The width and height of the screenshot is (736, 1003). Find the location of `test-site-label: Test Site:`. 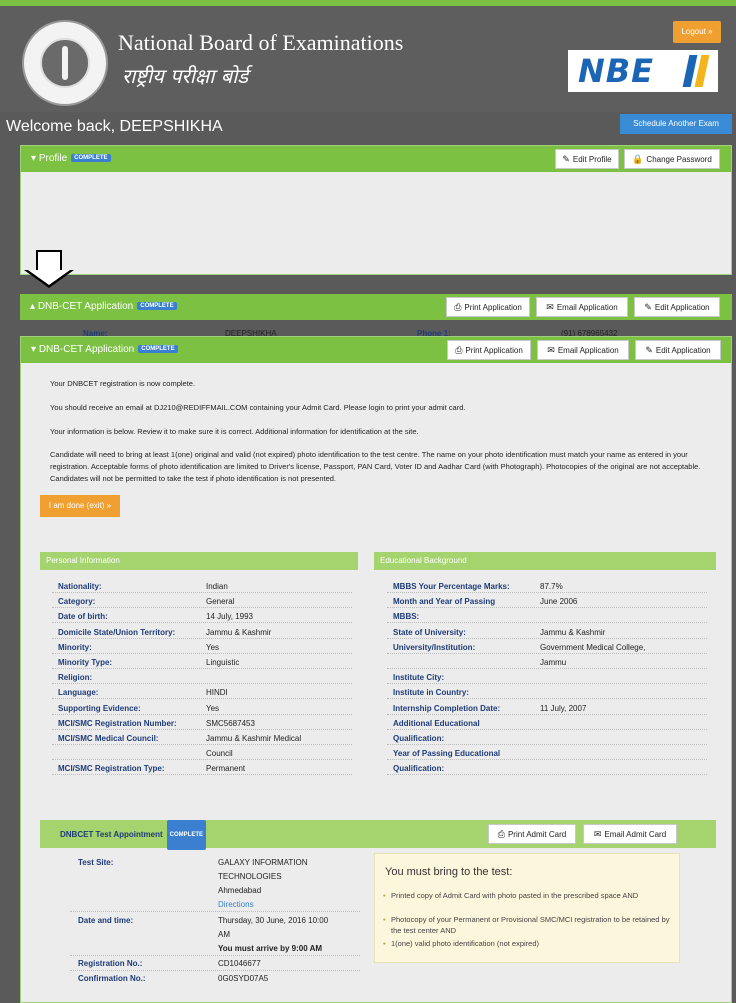

test-site-label: Test Site: is located at coordinates (96, 862).